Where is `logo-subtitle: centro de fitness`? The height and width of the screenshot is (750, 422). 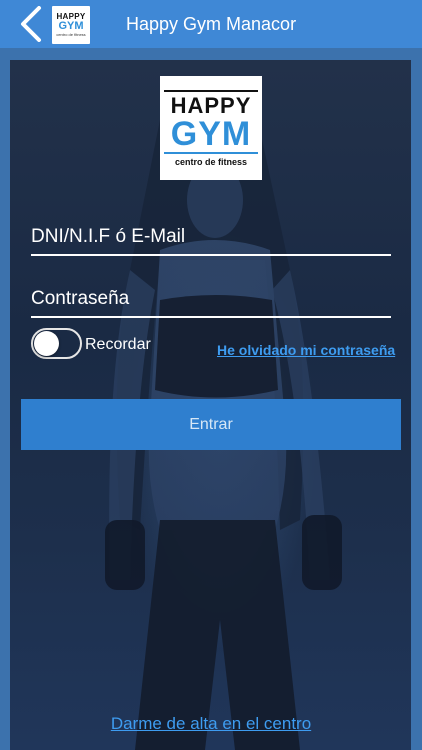 logo-subtitle: centro de fitness is located at coordinates (211, 162).